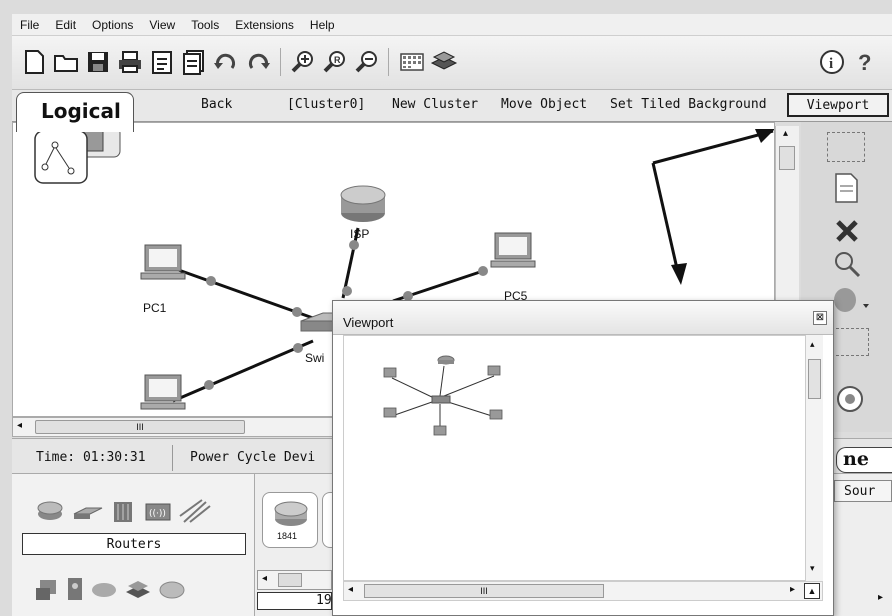 The width and height of the screenshot is (892, 616). I want to click on new-cluster-button: New Cluster, so click(435, 104).